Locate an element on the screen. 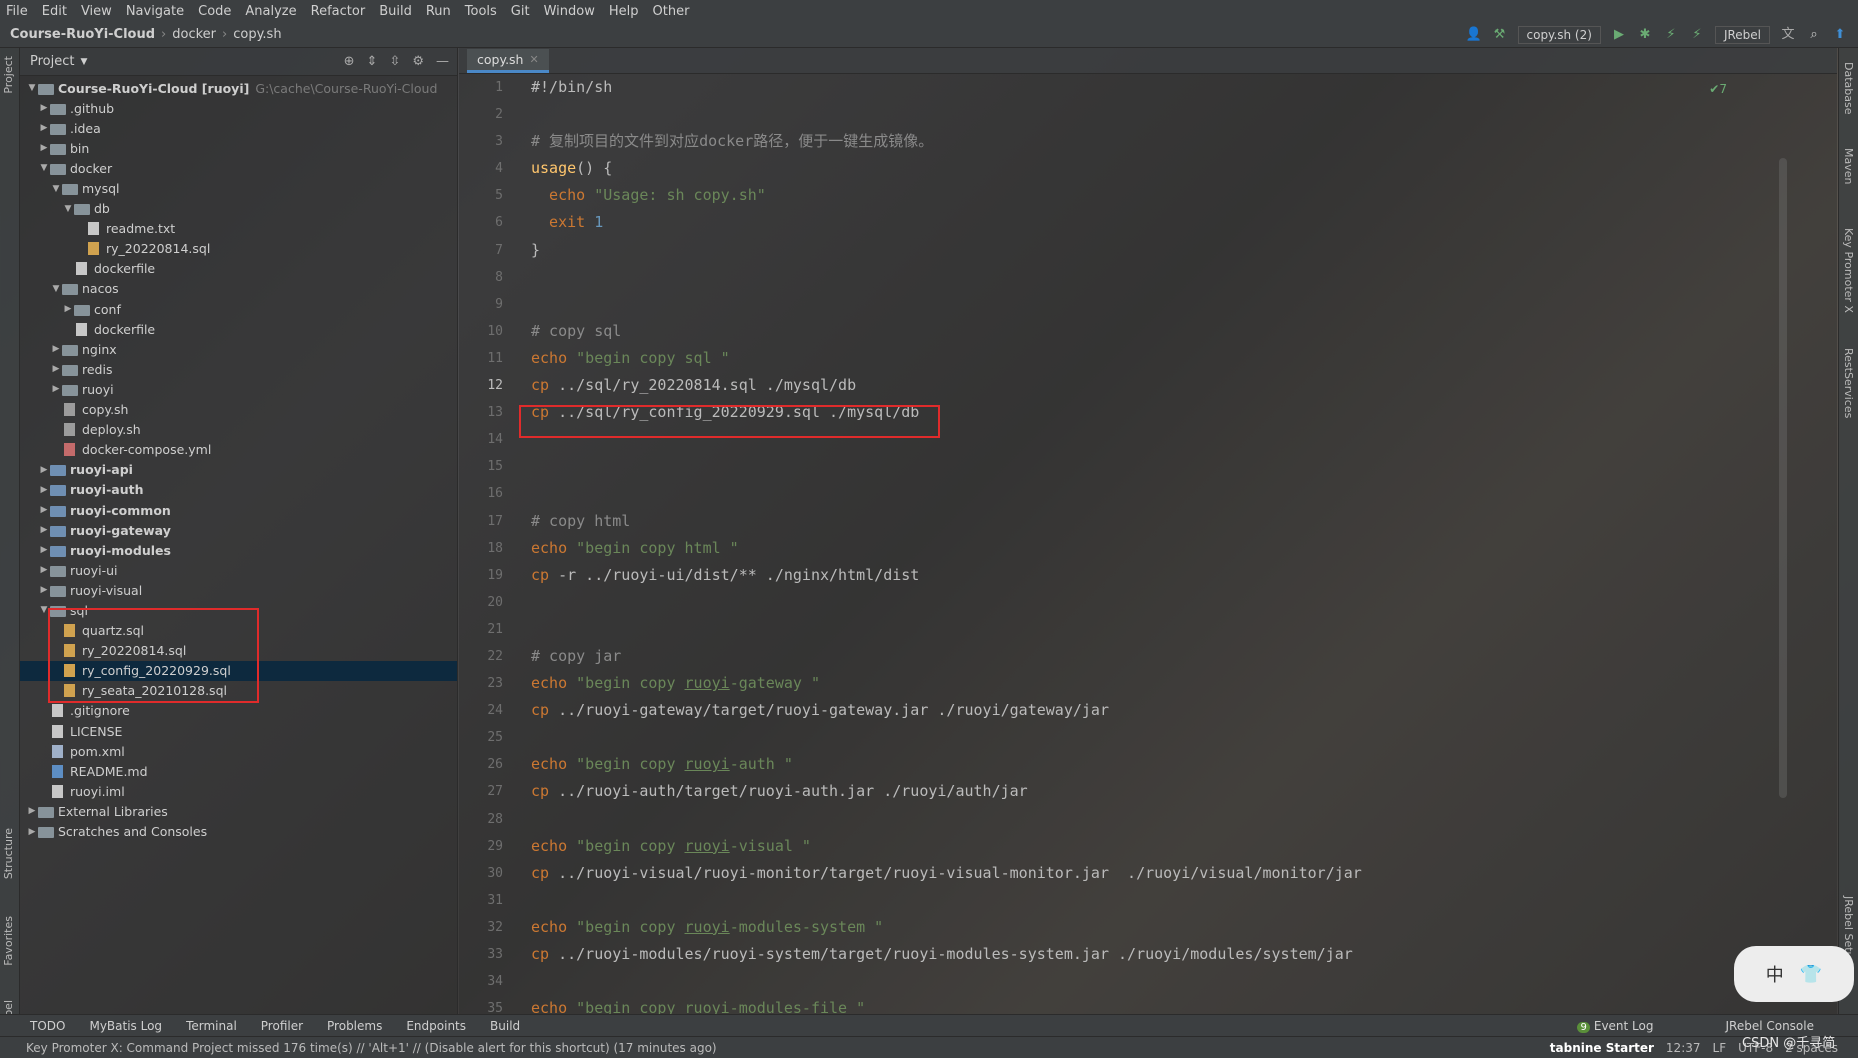  menu-other: Other is located at coordinates (671, 11).